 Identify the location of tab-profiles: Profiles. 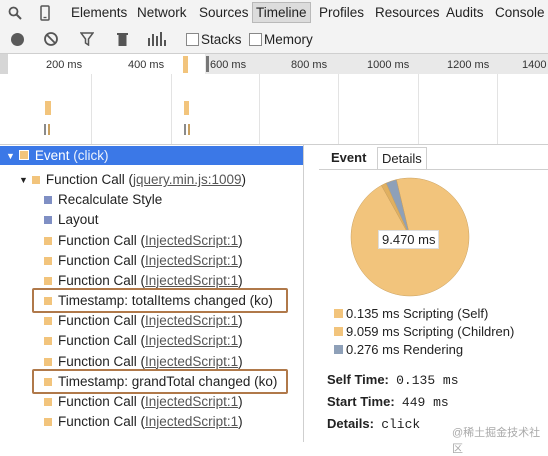
(341, 12).